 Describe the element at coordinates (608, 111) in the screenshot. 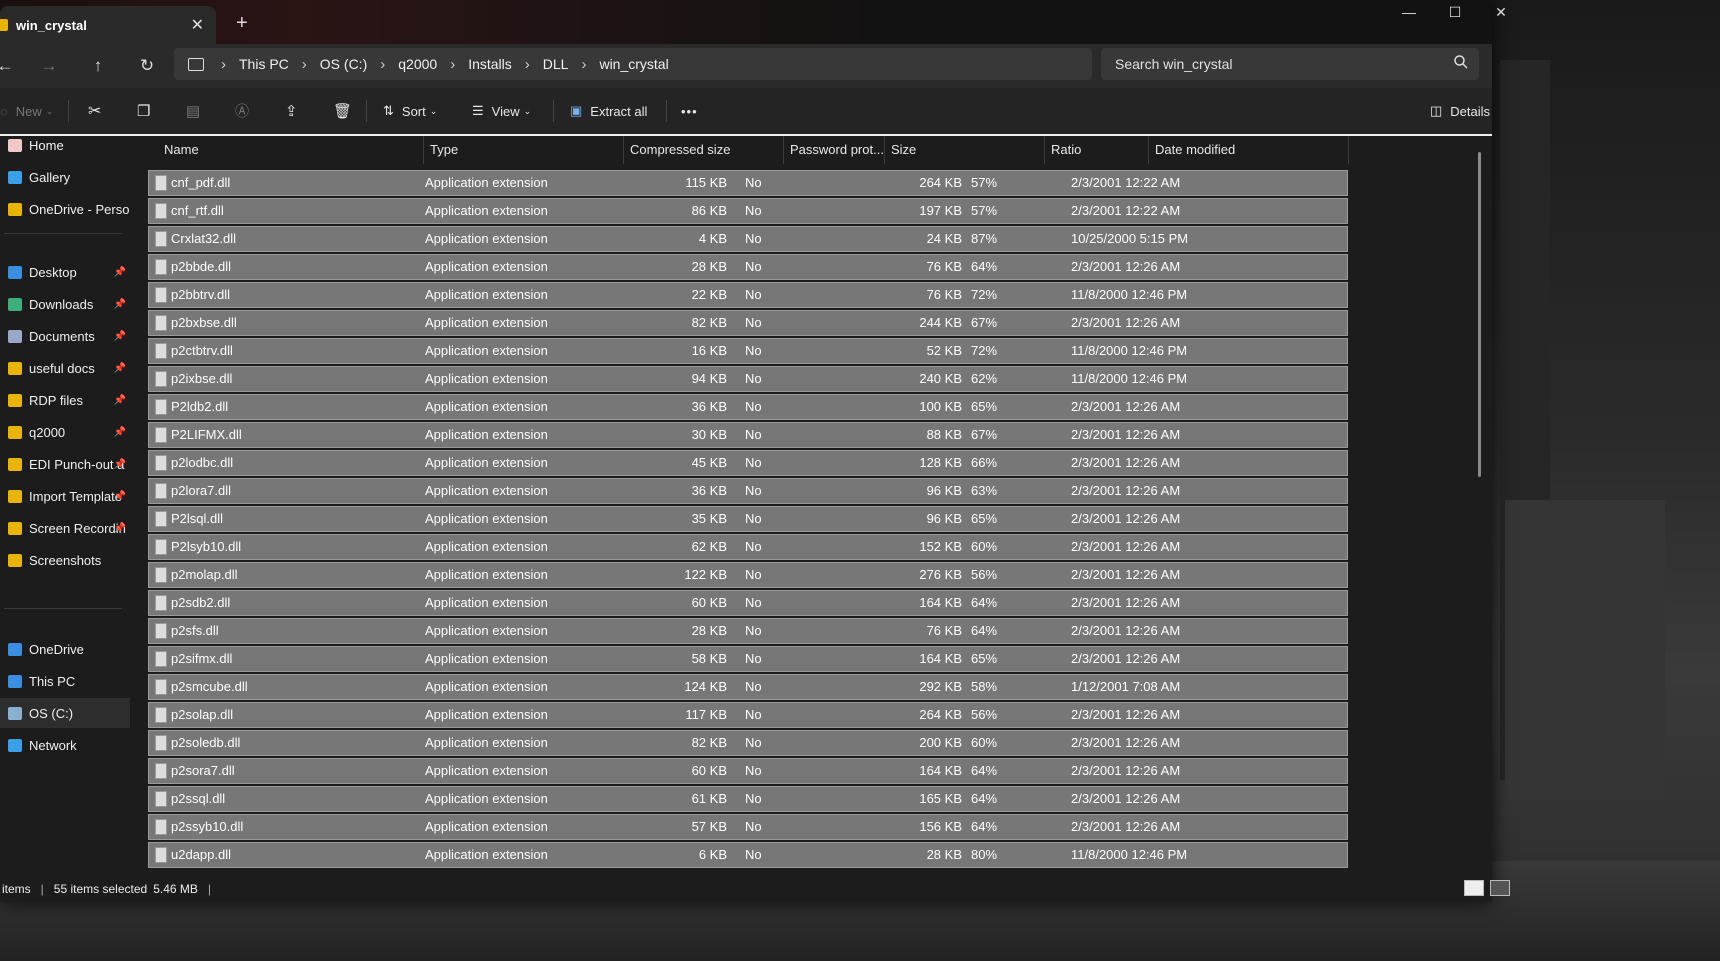

I see `extract-all-button: ▣ Extract all` at that location.